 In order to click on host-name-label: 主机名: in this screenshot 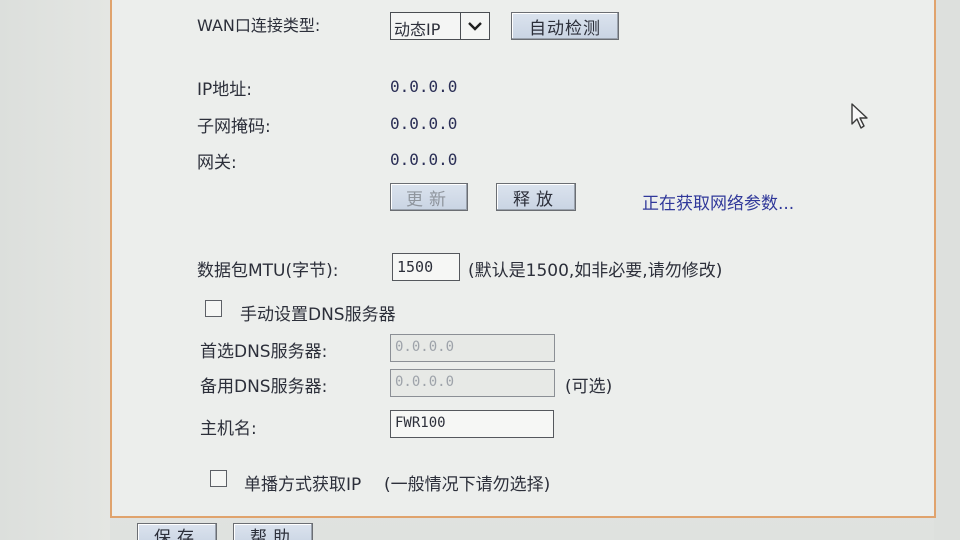, I will do `click(228, 429)`.